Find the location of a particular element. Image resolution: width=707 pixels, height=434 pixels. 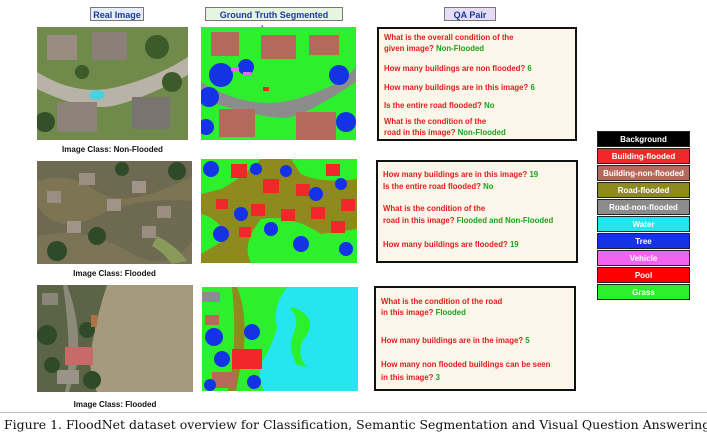

legend-vehicle: Vehicle is located at coordinates (643, 258).